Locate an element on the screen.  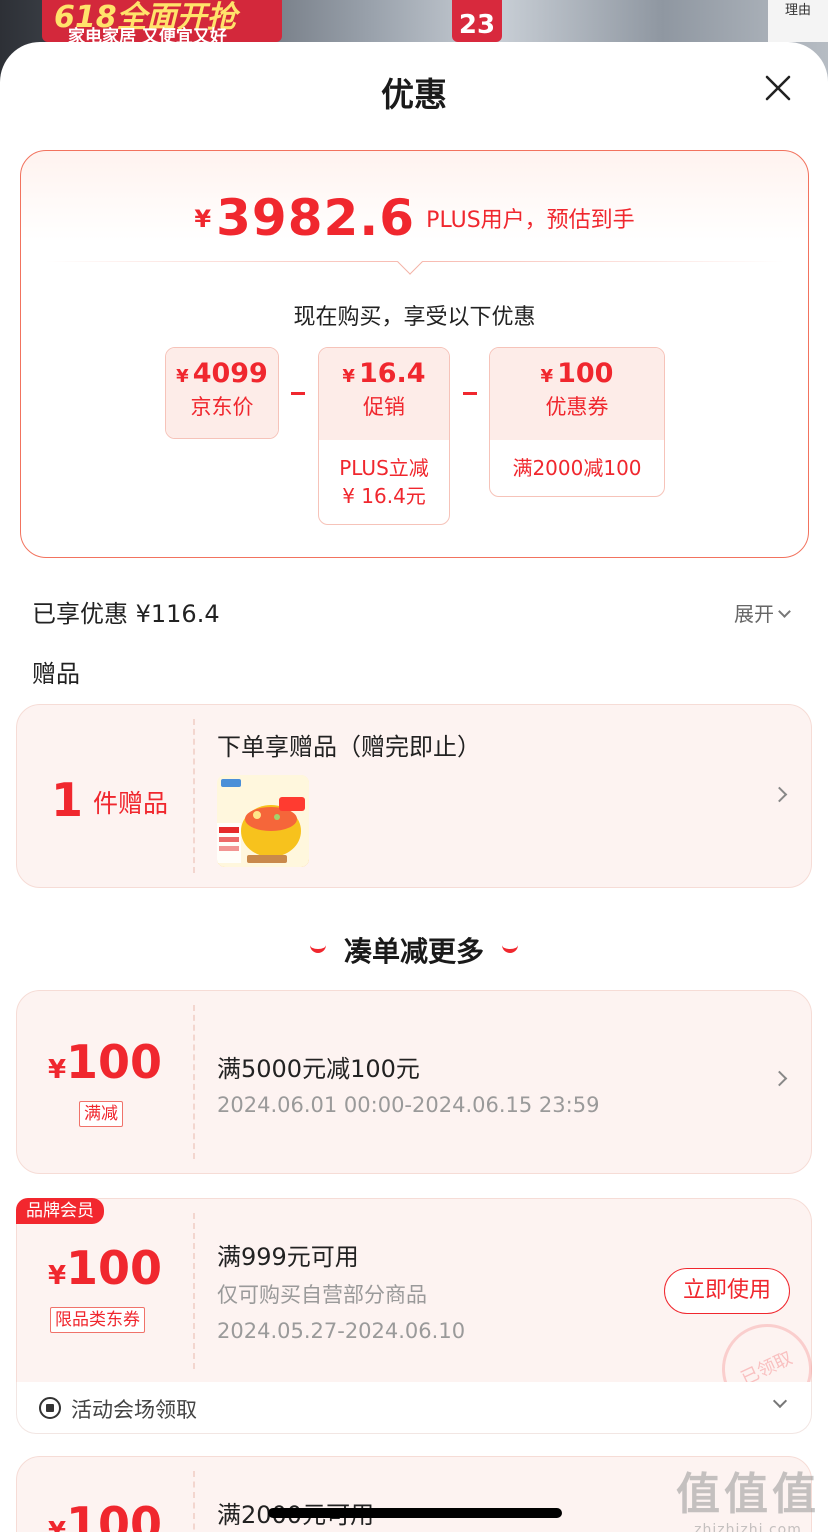
sheet-header: 优惠 is located at coordinates (414, 90).